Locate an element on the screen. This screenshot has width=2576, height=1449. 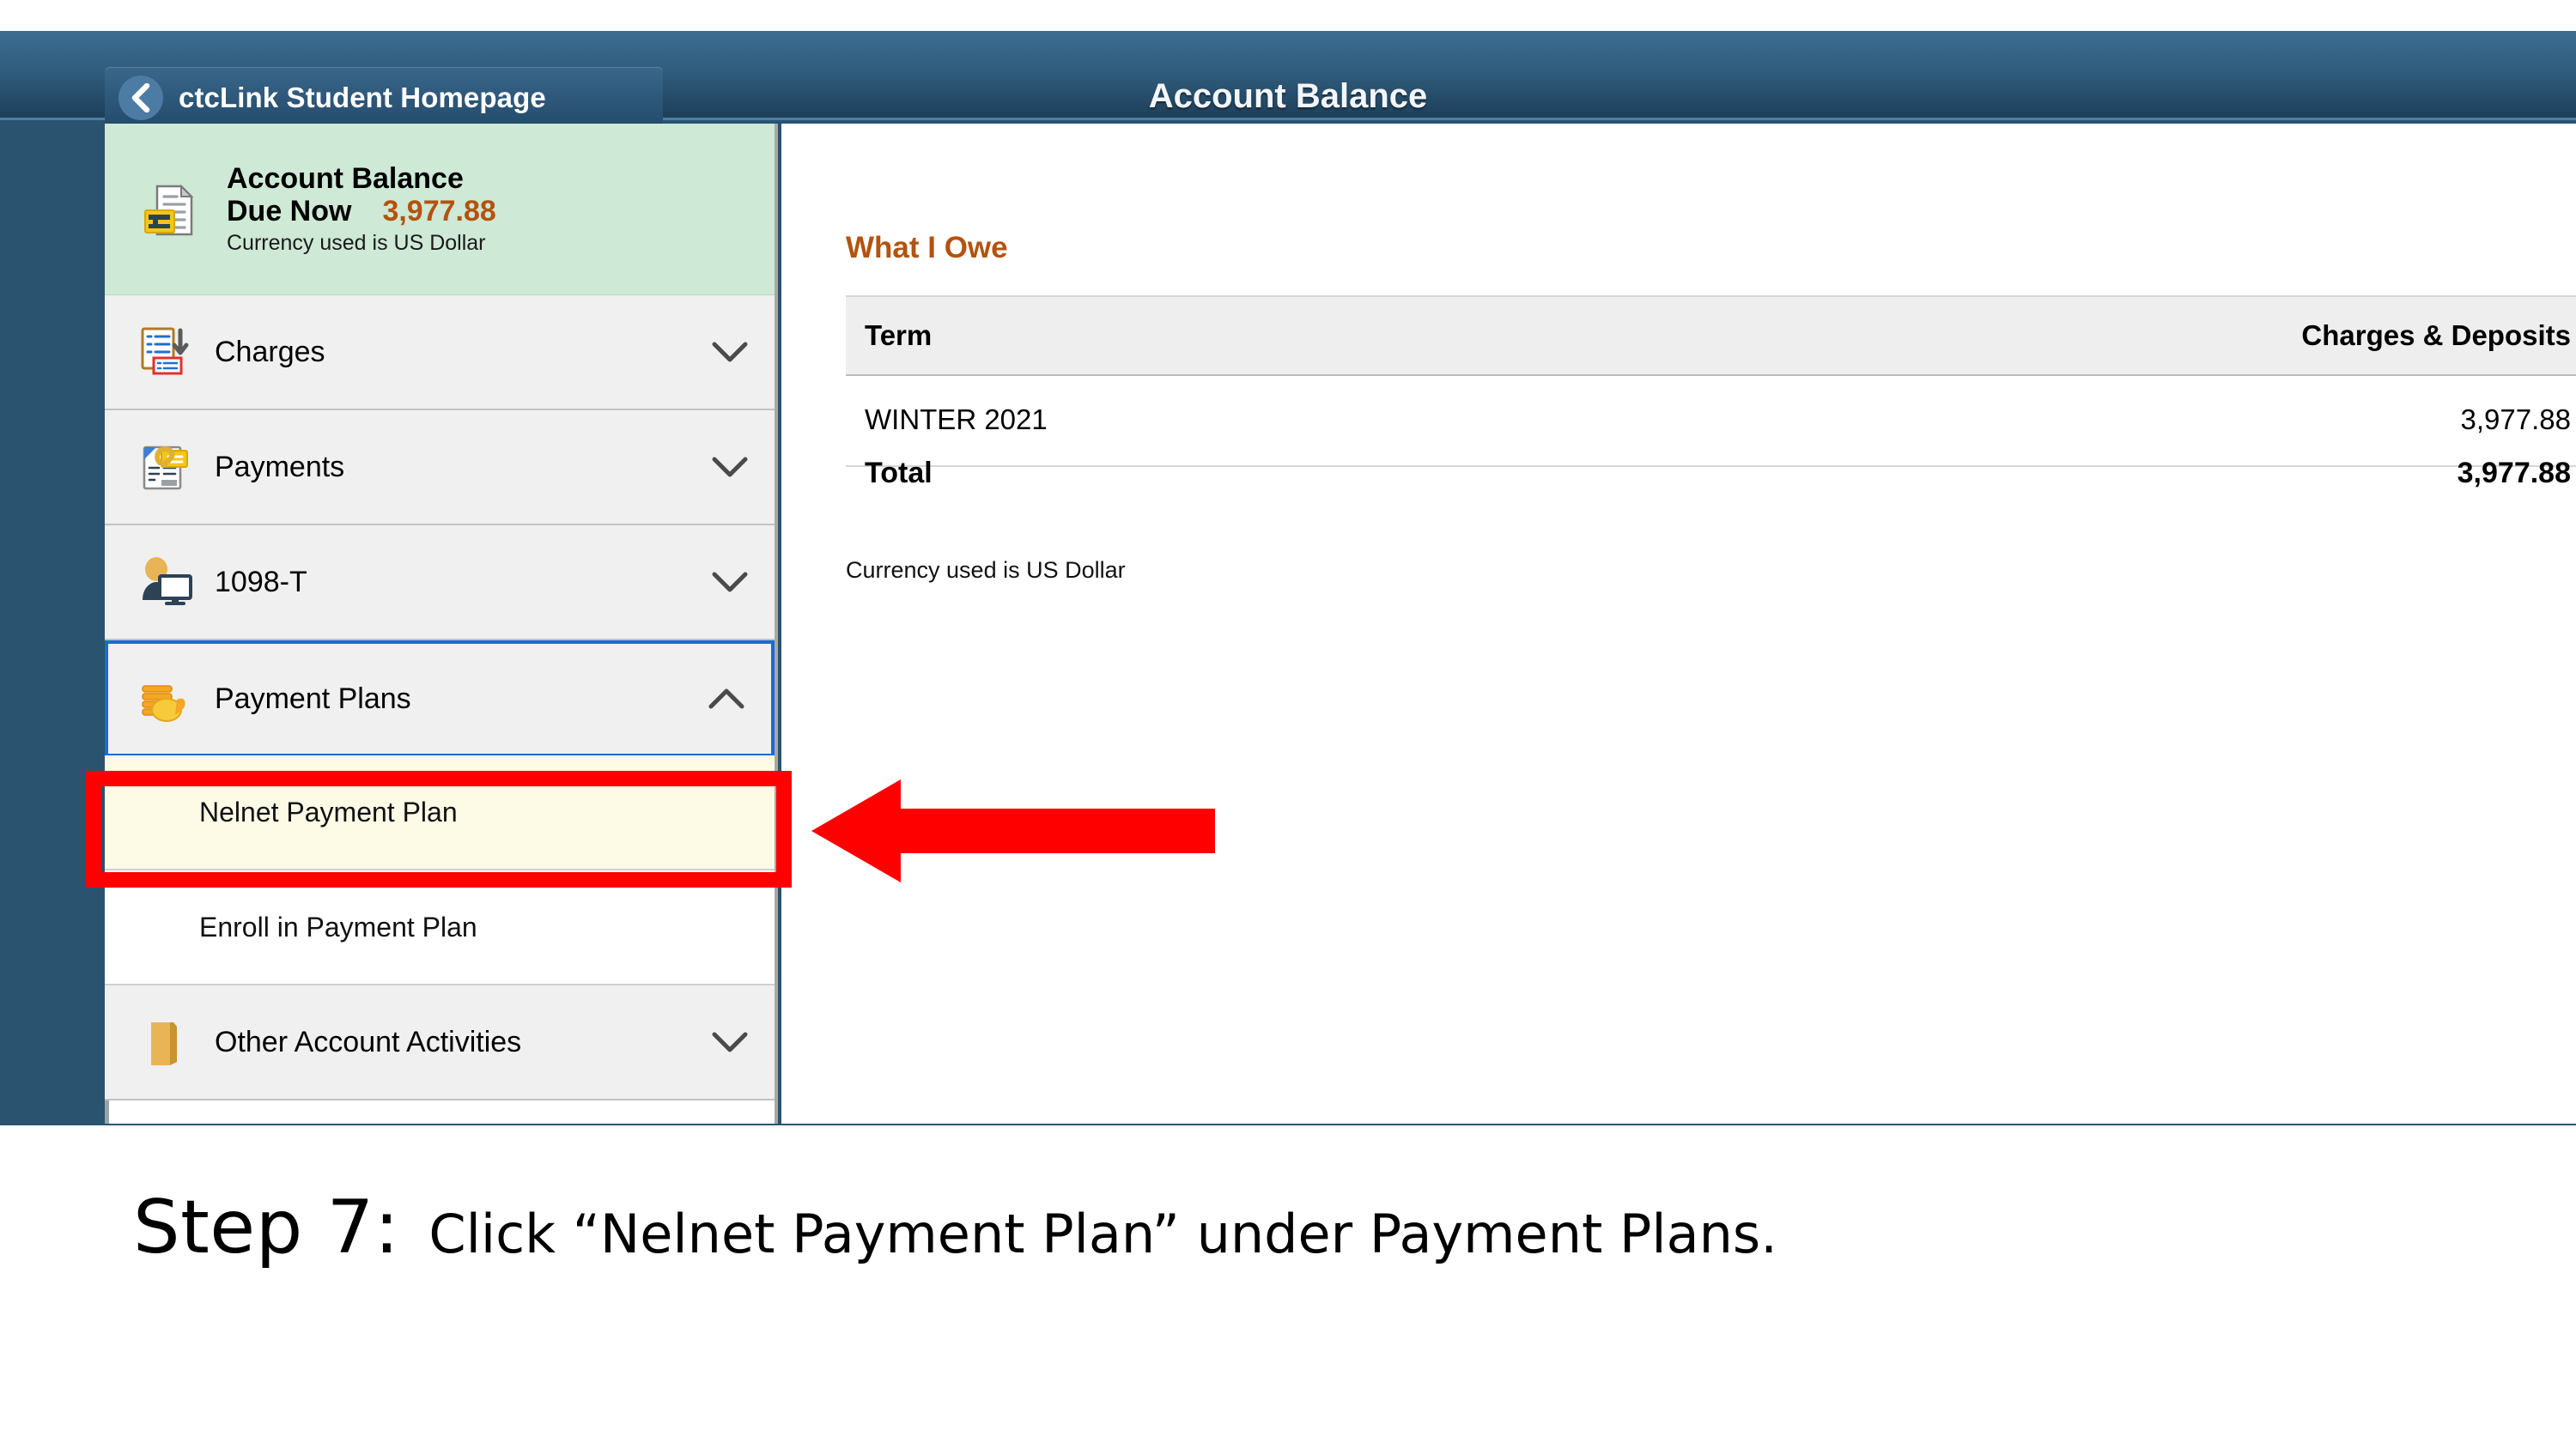
total-label: Total is located at coordinates (899, 473).